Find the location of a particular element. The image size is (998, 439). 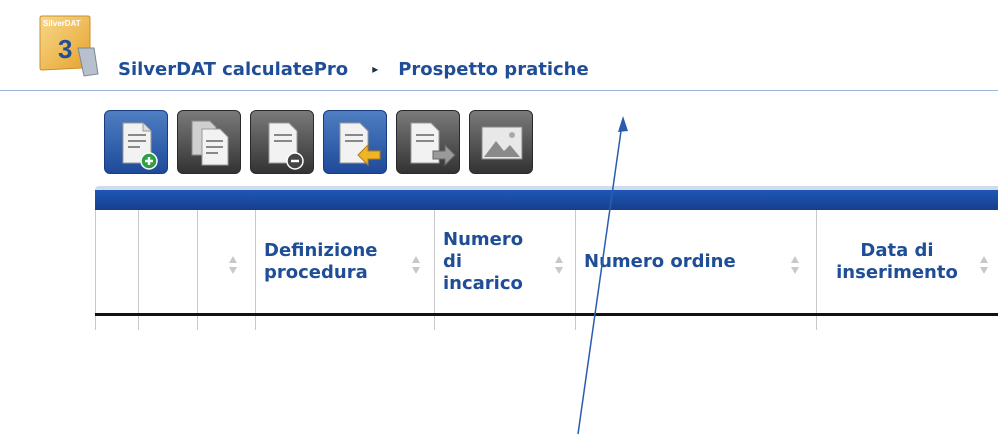

grid-body is located at coordinates (546, 323).